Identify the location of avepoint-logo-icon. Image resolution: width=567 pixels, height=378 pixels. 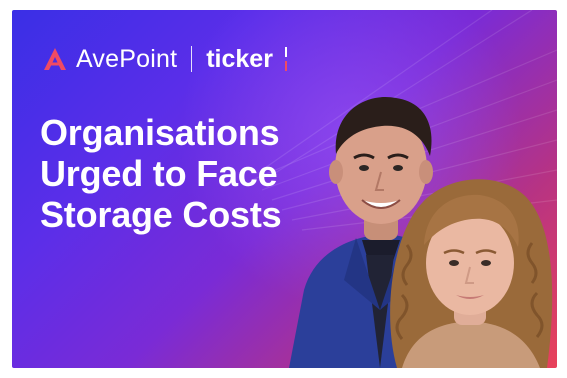
(55, 59).